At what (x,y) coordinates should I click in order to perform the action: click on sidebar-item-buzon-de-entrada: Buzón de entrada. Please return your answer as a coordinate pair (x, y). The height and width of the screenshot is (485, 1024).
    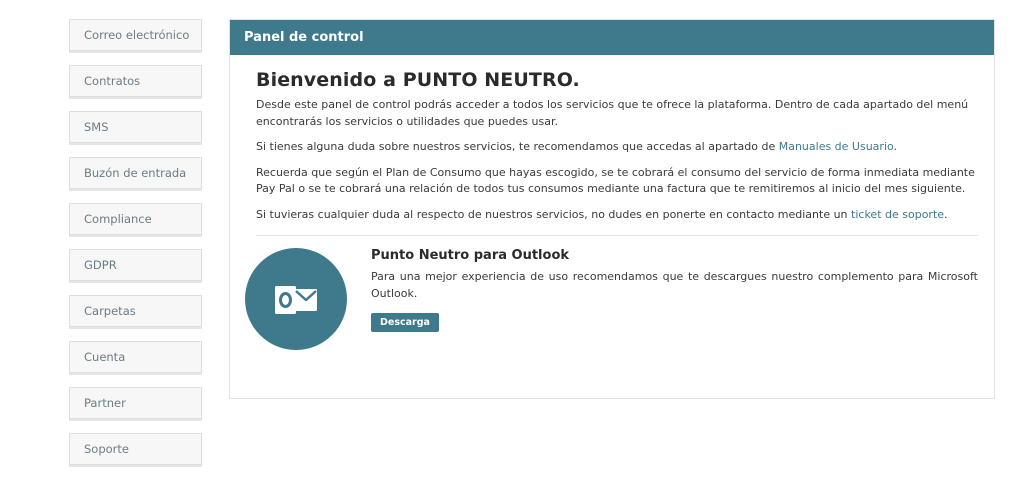
    Looking at the image, I should click on (135, 173).